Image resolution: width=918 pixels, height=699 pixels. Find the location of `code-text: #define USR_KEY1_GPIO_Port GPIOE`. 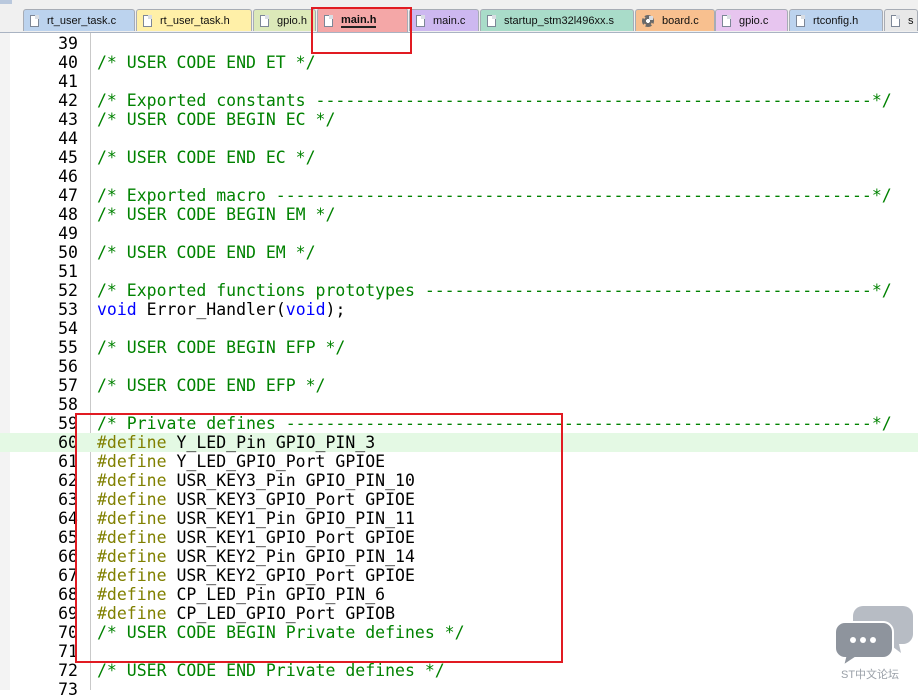

code-text: #define USR_KEY1_GPIO_Port GPIOE is located at coordinates (256, 537).